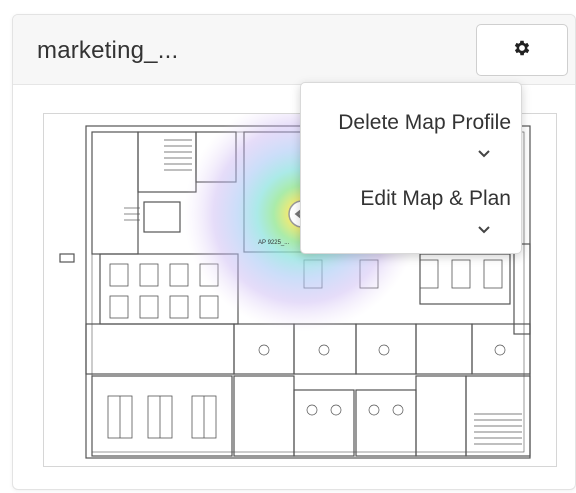 The image size is (576, 493). I want to click on menu-item-label: Edit Map & Plan, so click(435, 198).